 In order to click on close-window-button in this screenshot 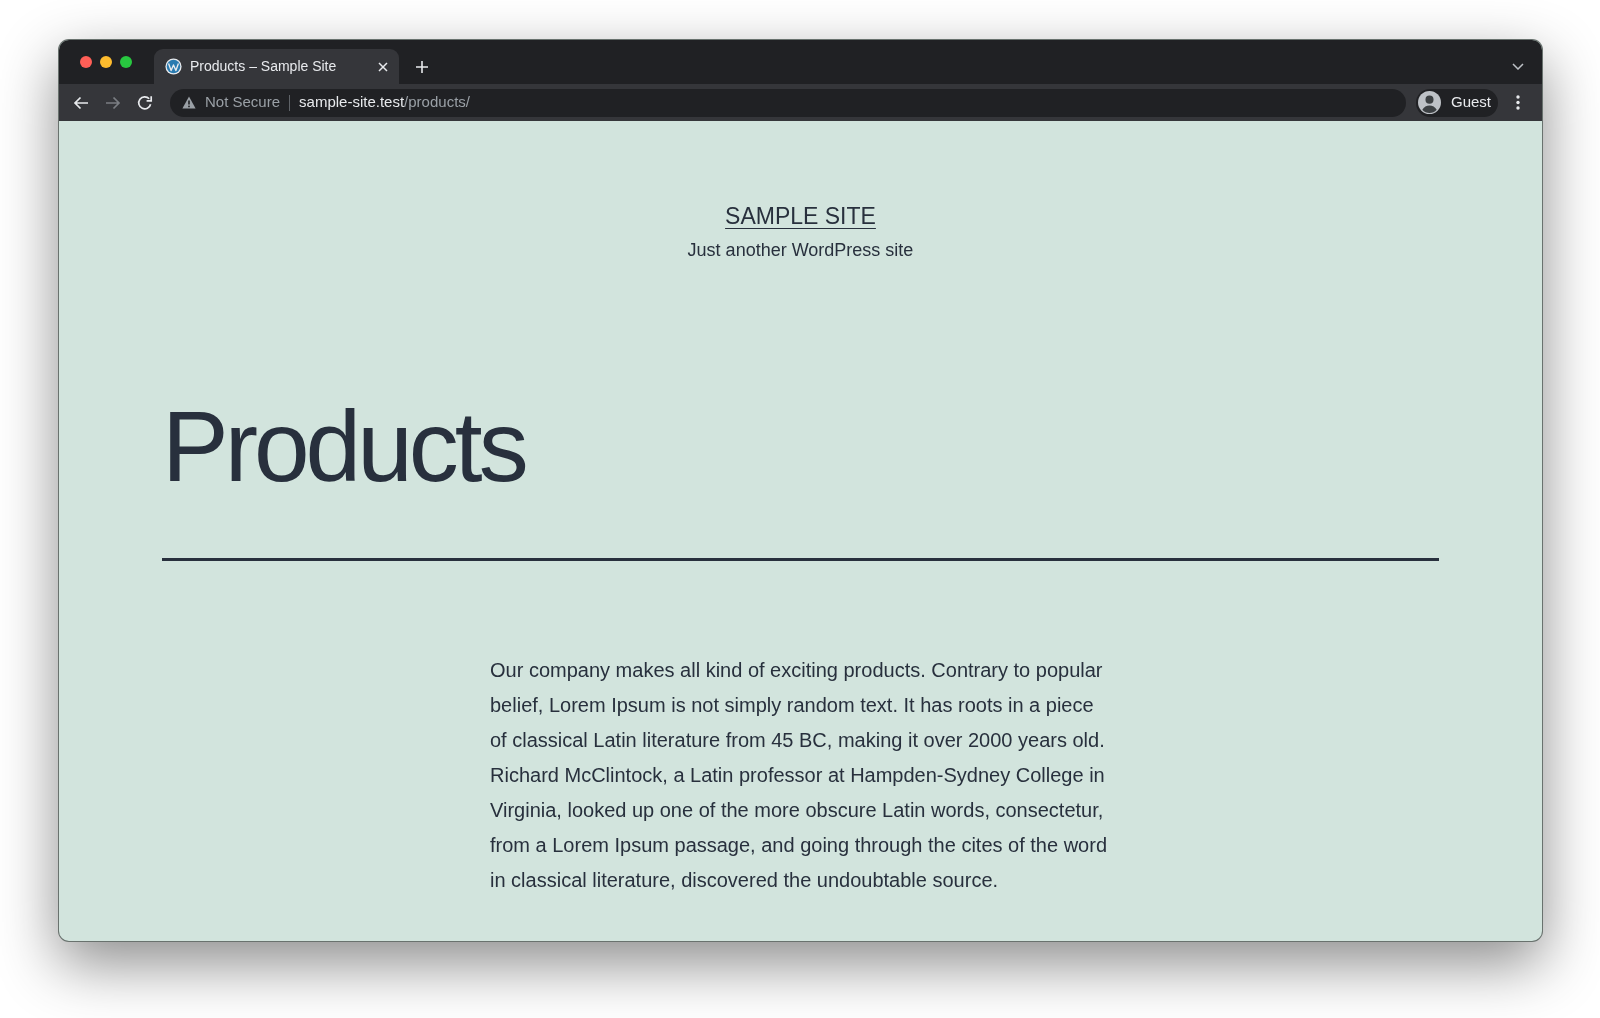, I will do `click(86, 62)`.